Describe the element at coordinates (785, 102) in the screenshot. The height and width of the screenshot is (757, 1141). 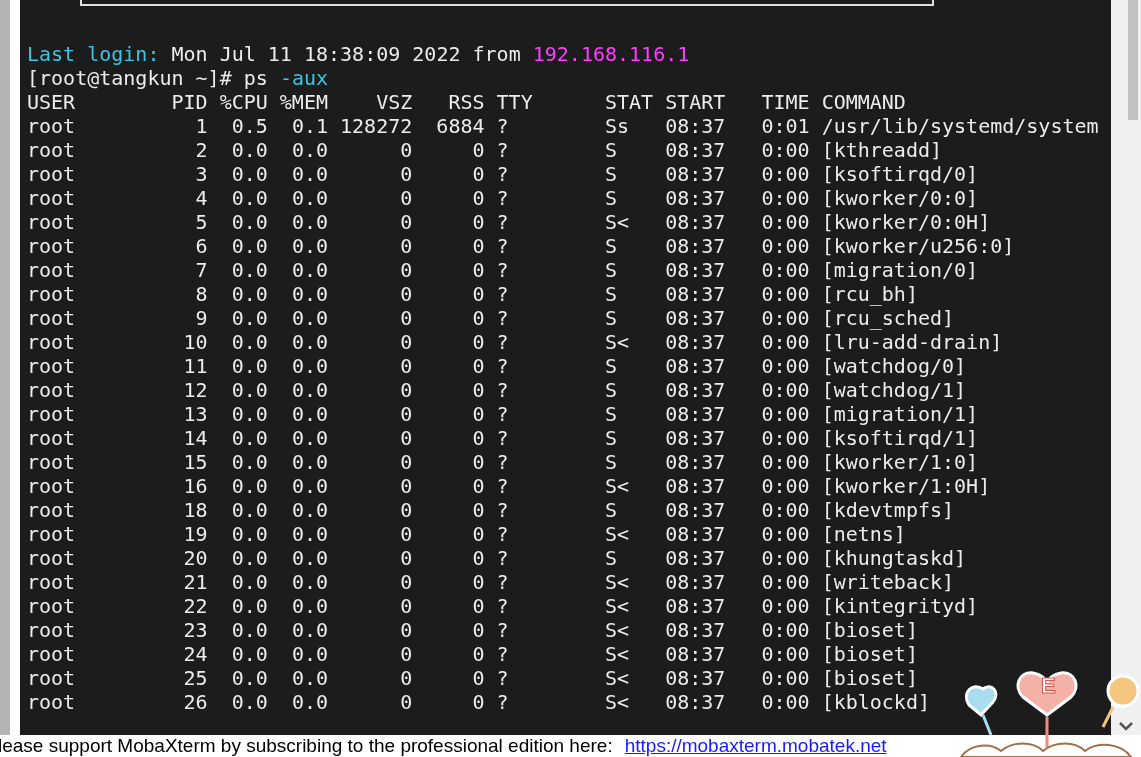
I see `column-header: TIME` at that location.